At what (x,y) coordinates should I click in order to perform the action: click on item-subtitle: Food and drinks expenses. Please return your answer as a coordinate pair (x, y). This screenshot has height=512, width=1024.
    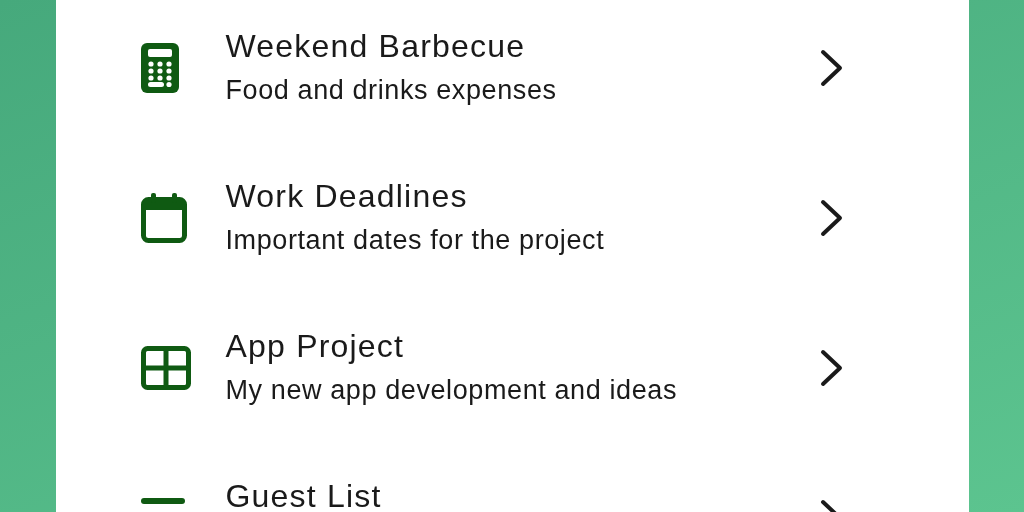
    Looking at the image, I should click on (391, 90).